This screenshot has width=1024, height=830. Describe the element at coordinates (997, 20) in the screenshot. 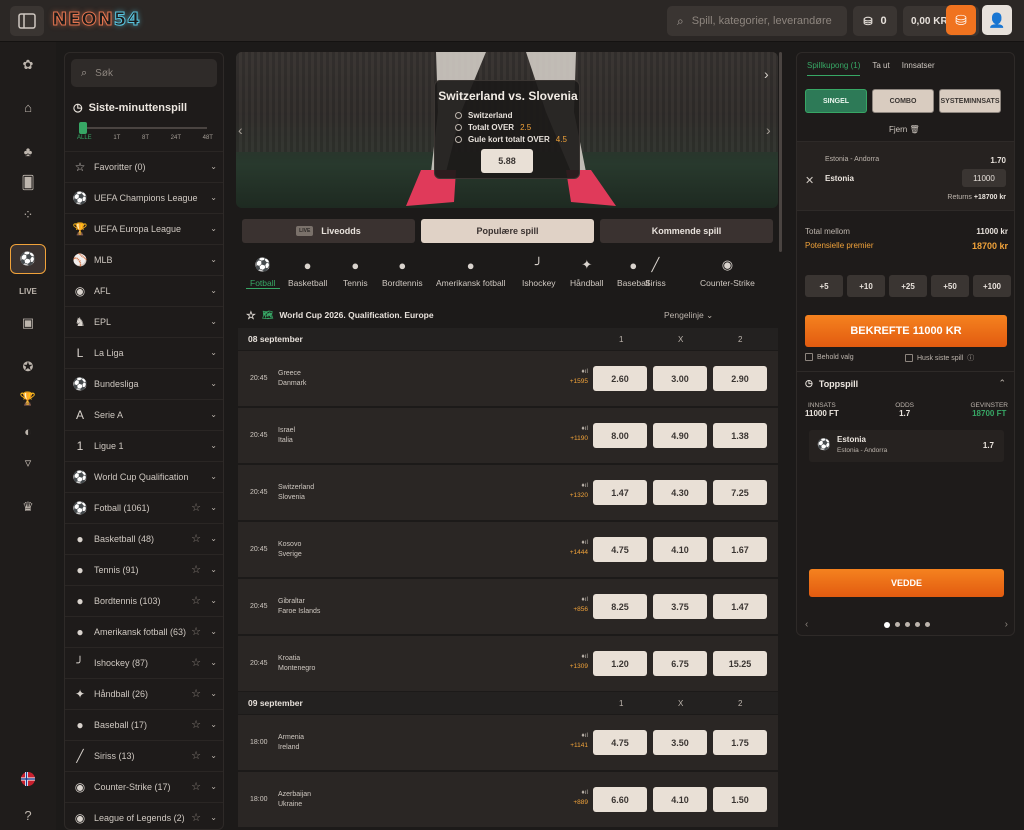

I see `profile-button: 👤` at that location.